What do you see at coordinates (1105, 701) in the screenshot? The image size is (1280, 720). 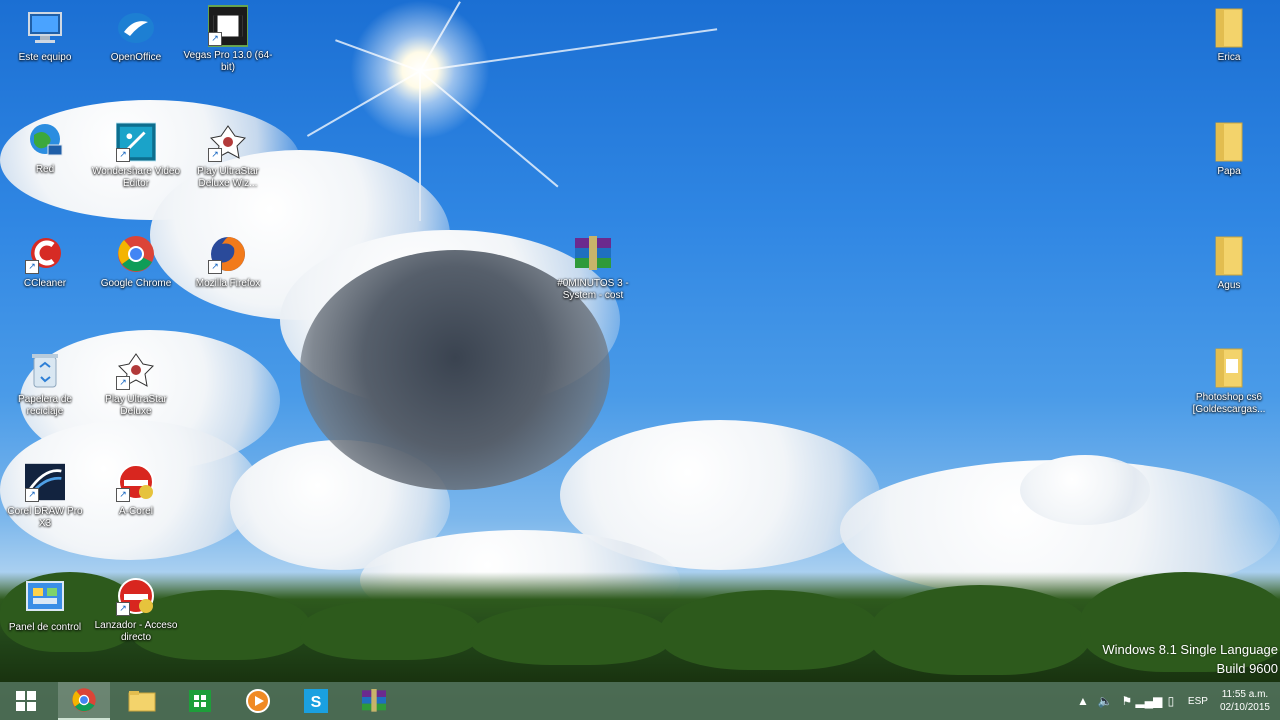 I see `volume-icon: 🔈` at bounding box center [1105, 701].